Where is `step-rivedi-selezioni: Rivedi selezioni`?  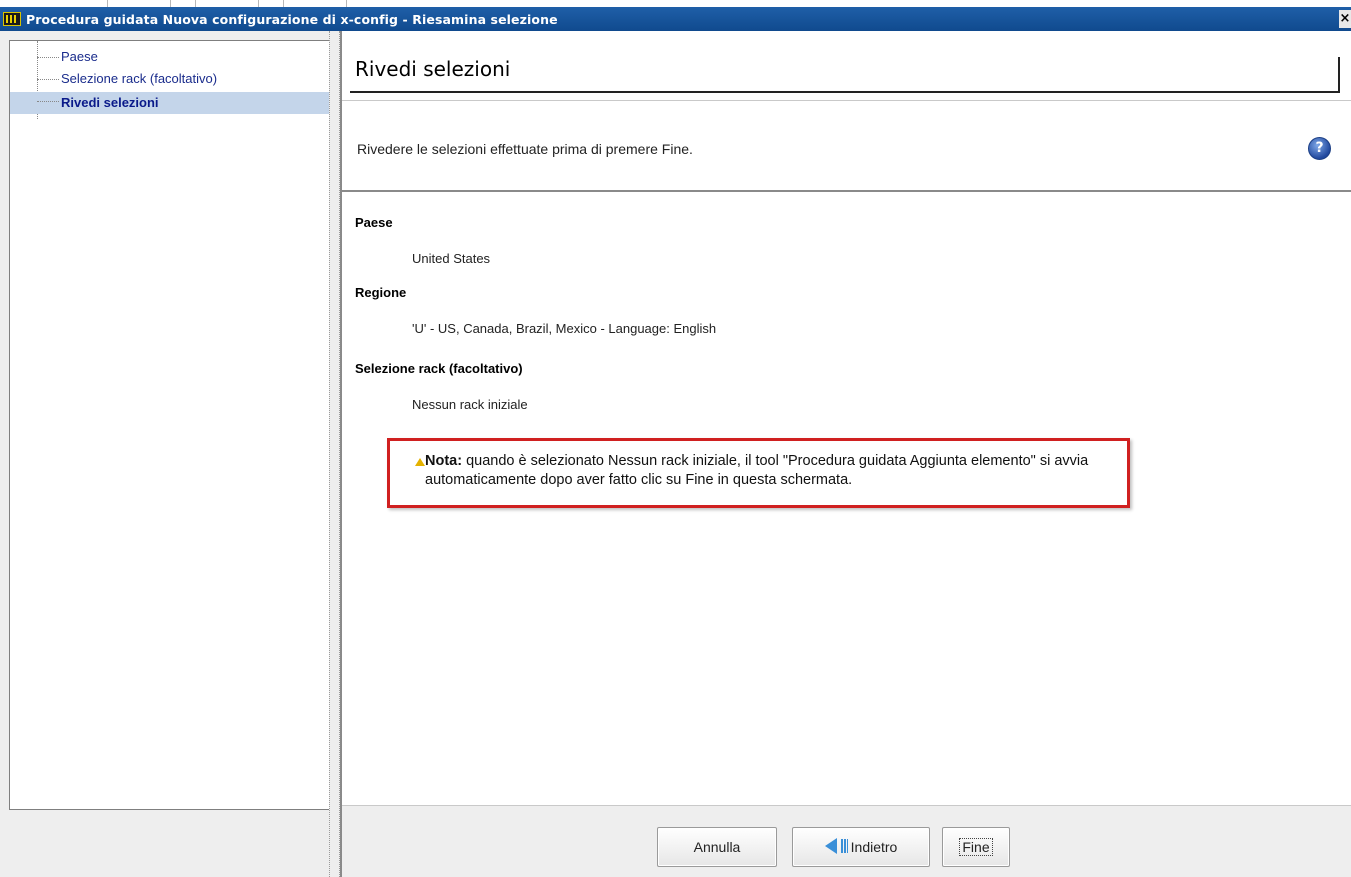
step-rivedi-selezioni: Rivedi selezioni is located at coordinates (174, 103).